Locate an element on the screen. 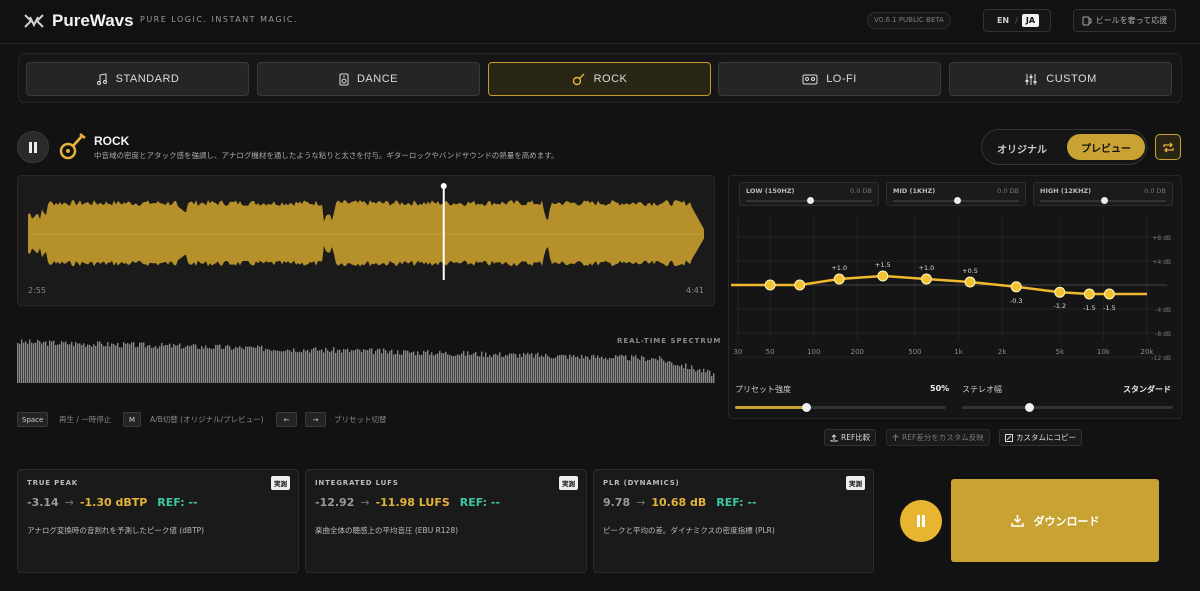  meter-new-value: 10.68 dB is located at coordinates (679, 502).